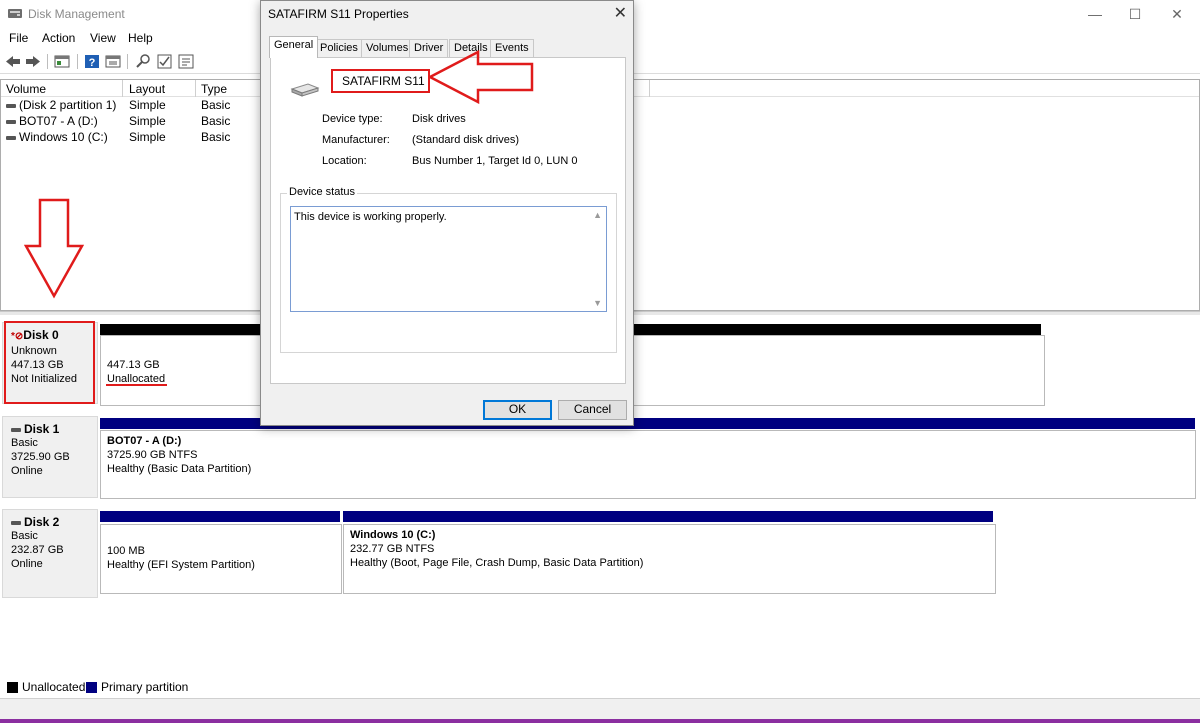  I want to click on connect-icon, so click(143, 61).